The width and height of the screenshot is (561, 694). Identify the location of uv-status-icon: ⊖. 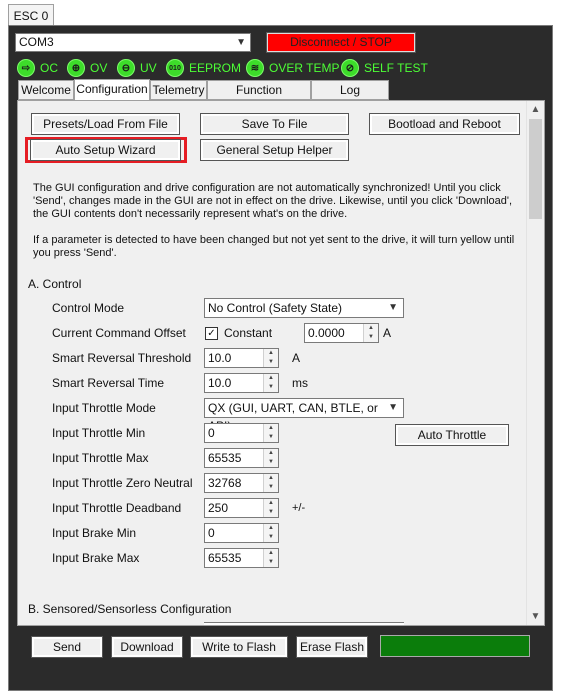
(126, 68).